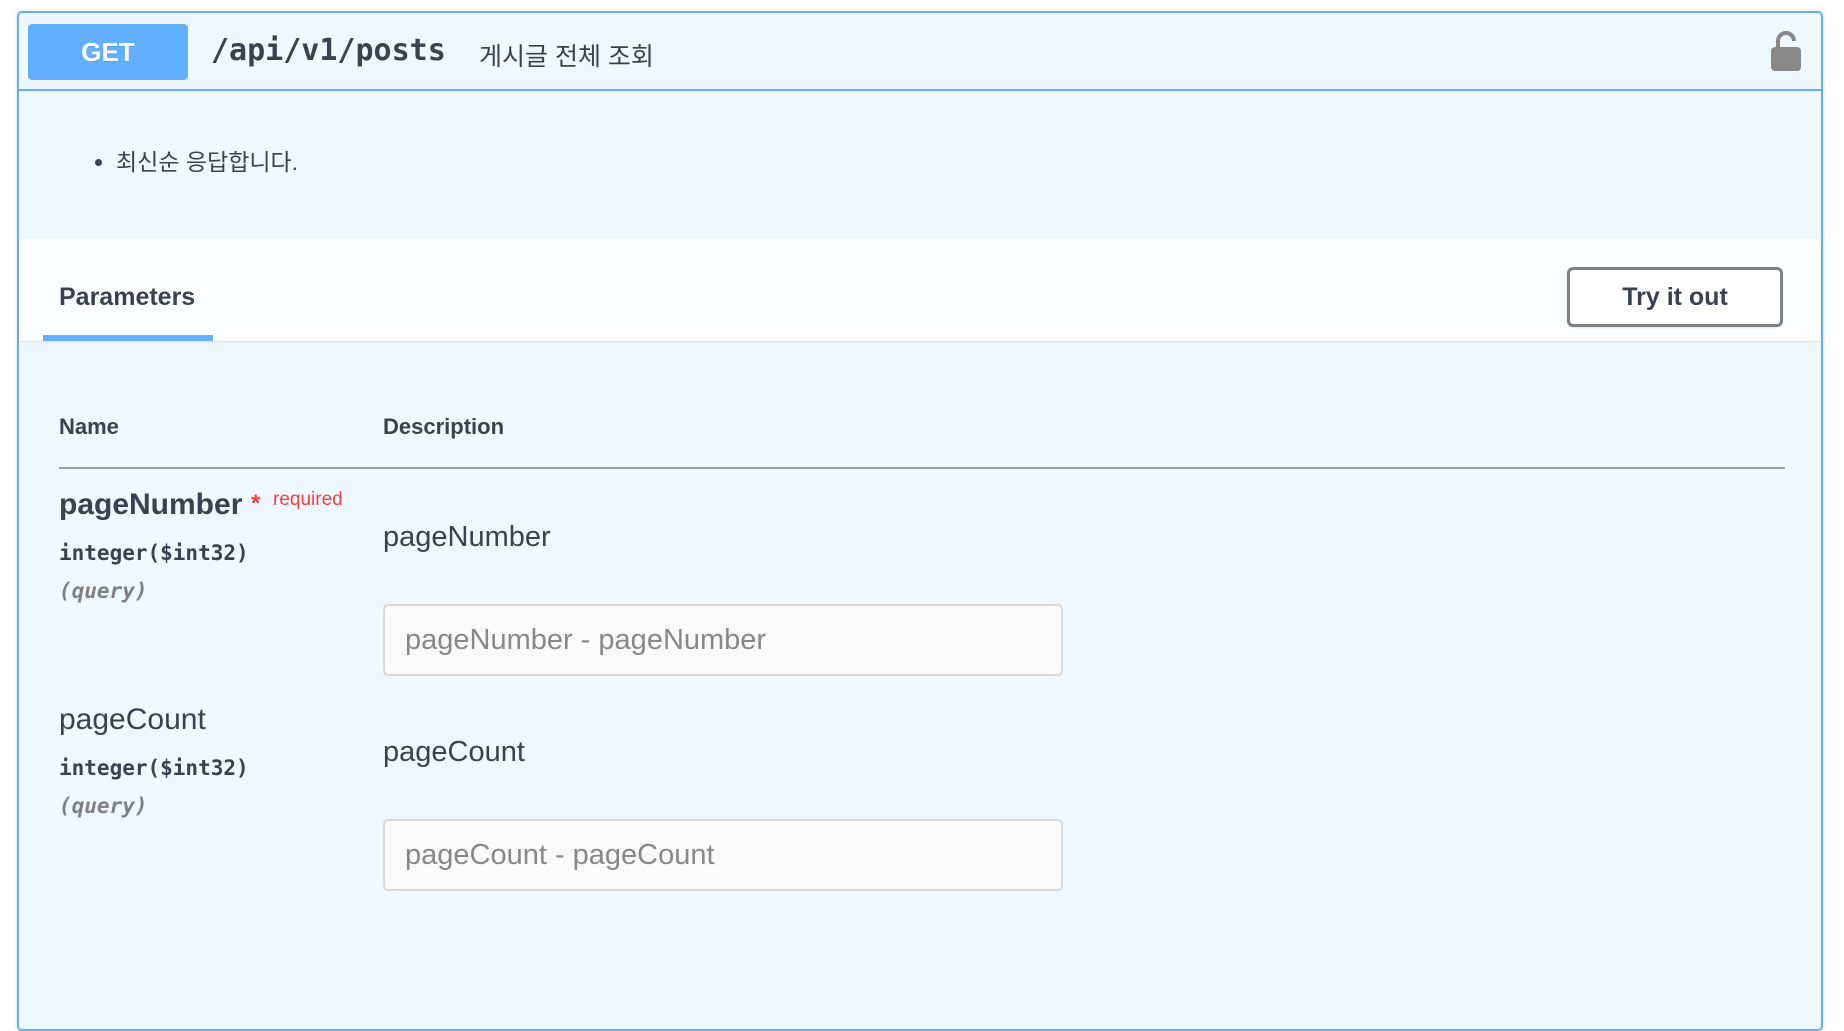 This screenshot has width=1844, height=1031. Describe the element at coordinates (920, 52) in the screenshot. I see `operation-summary: GET /api/v1/posts 게시글 전체 조회` at that location.